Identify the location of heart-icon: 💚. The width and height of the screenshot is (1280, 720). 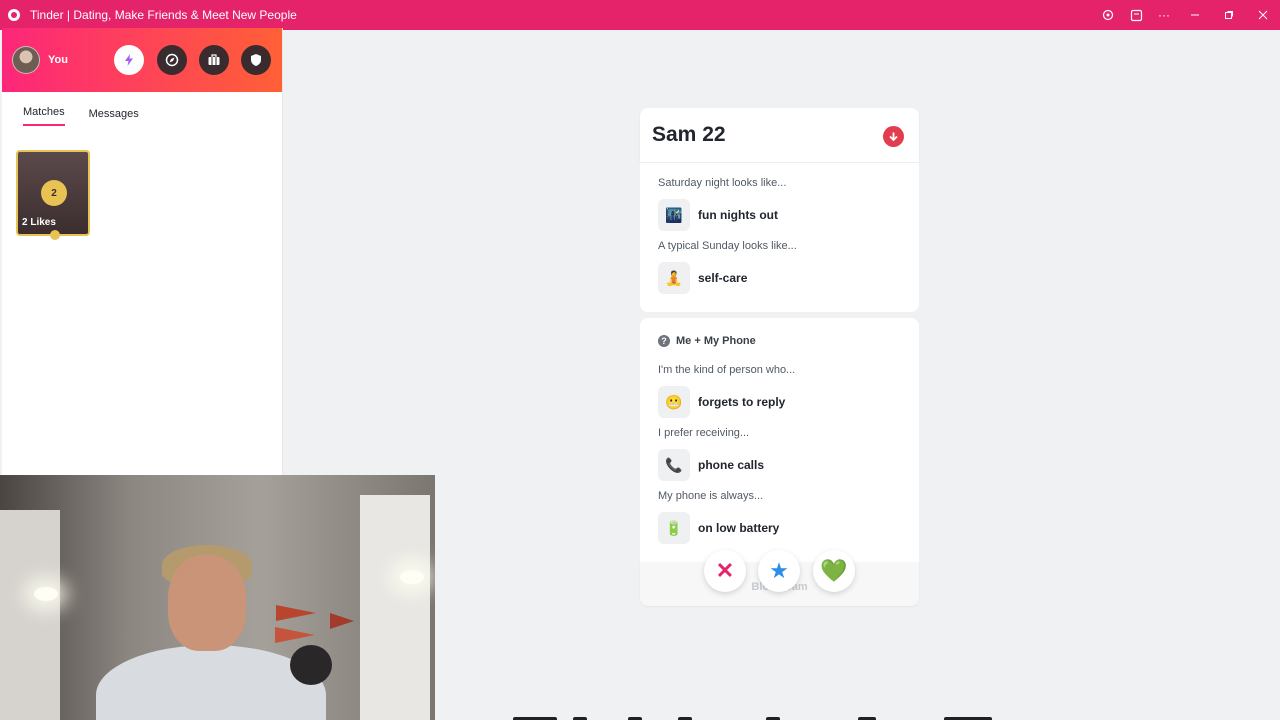
(834, 570).